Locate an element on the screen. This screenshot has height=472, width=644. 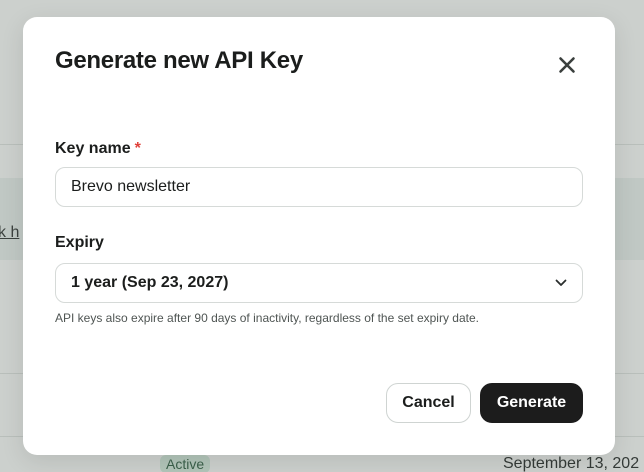
expiry-select: 1 year (Sep 23, 2027) is located at coordinates (319, 283).